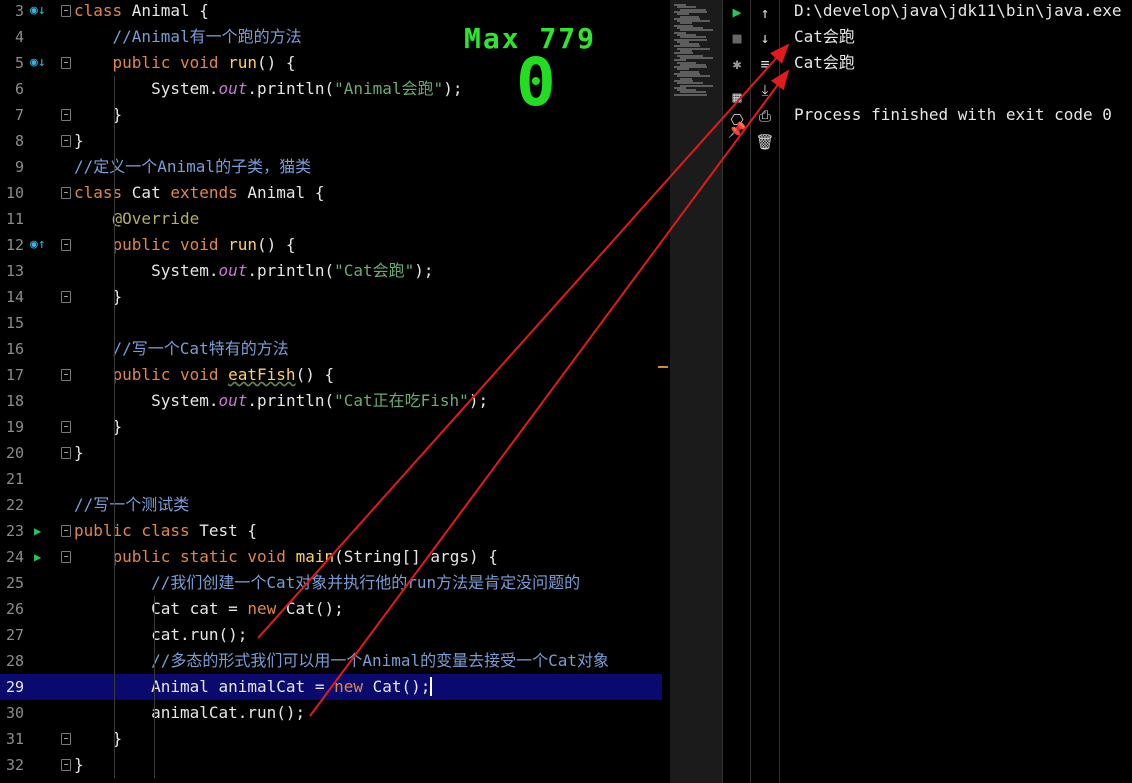 This screenshot has height=783, width=1132. I want to click on code-line: 12 public void run() {, so click(331, 245).